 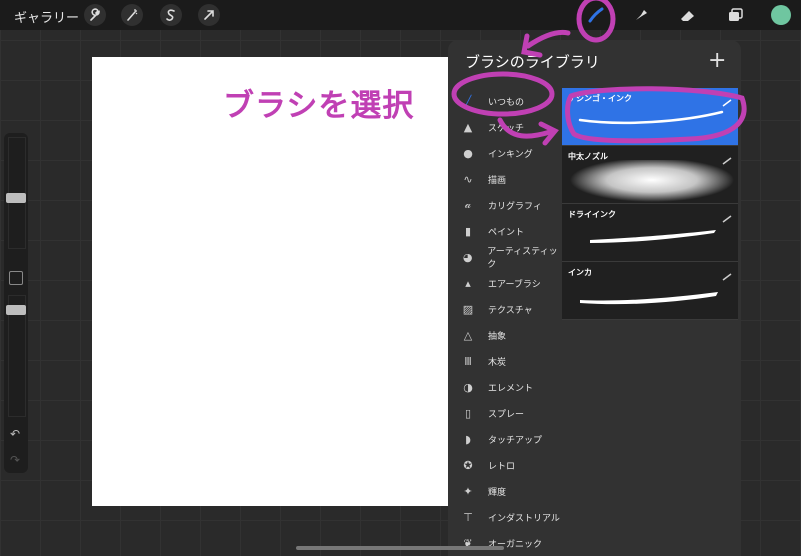 What do you see at coordinates (497, 492) in the screenshot?
I see `category-label: 輝度` at bounding box center [497, 492].